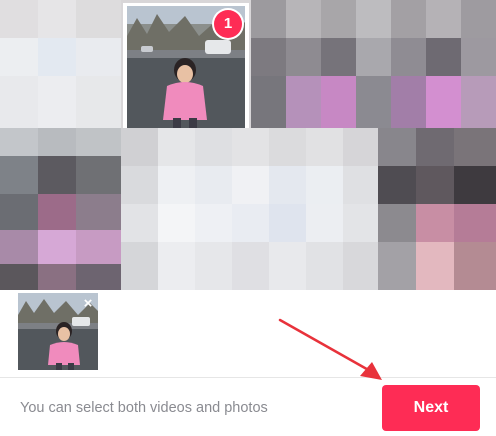 This screenshot has width=496, height=436. I want to click on next-button: Next, so click(431, 408).